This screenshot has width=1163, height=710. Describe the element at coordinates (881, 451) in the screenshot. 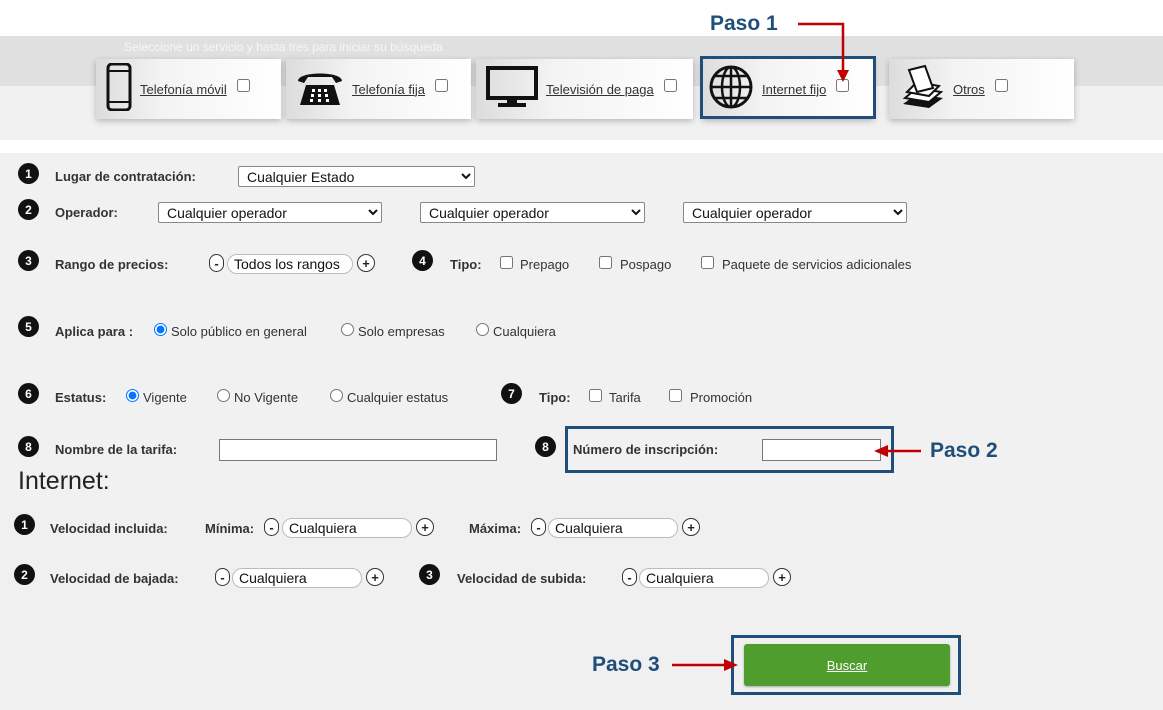

I see `paso2-arrowhead-icon` at that location.